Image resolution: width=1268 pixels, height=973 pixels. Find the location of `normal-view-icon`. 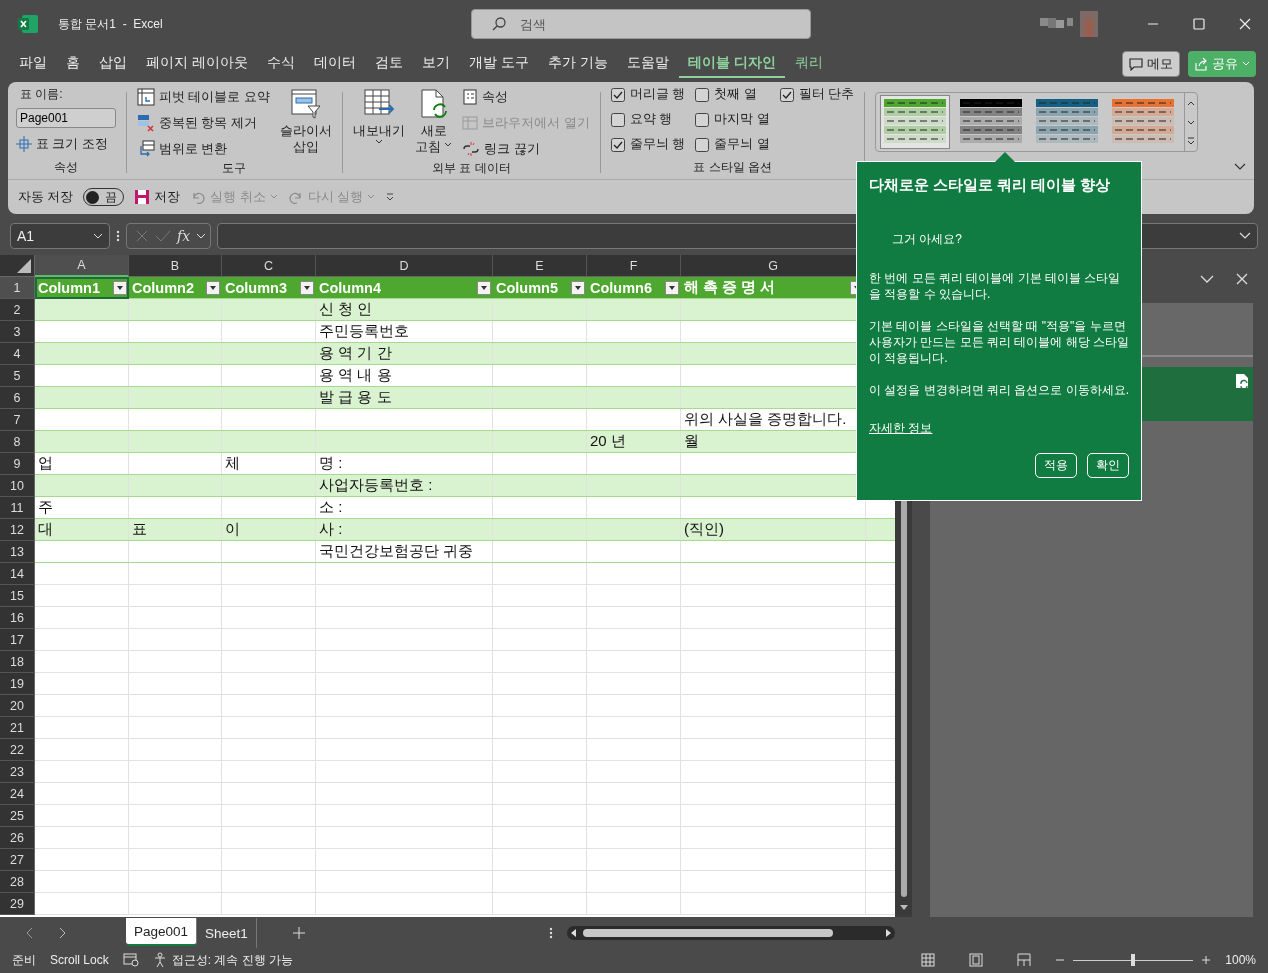

normal-view-icon is located at coordinates (928, 960).